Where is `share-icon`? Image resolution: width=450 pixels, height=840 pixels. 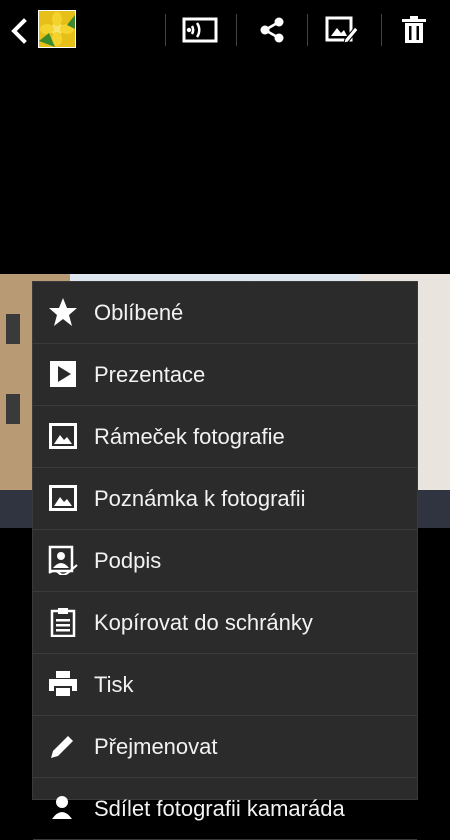 share-icon is located at coordinates (272, 30).